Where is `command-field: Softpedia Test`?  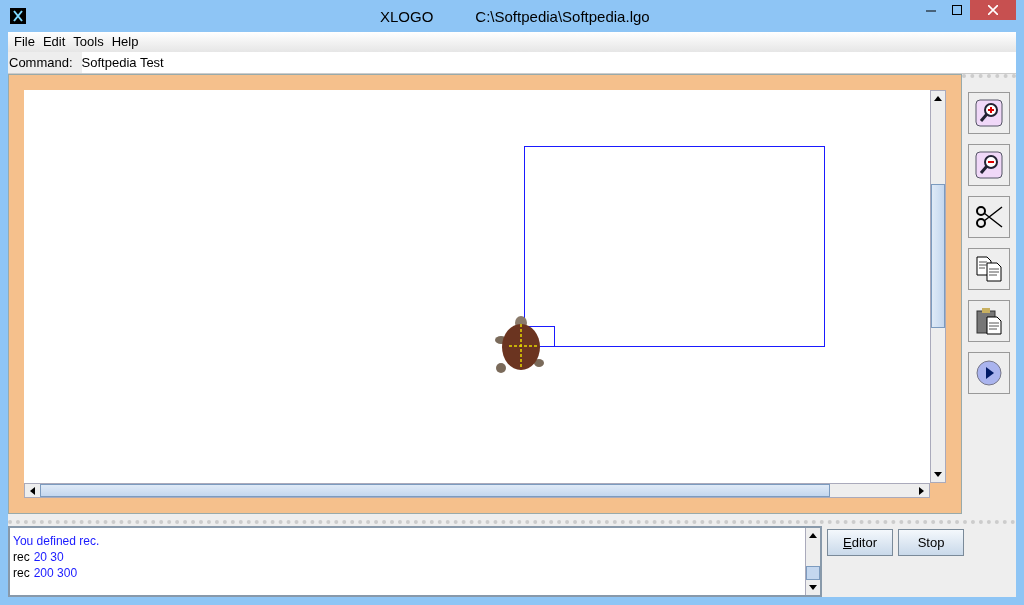 command-field: Softpedia Test is located at coordinates (548, 62).